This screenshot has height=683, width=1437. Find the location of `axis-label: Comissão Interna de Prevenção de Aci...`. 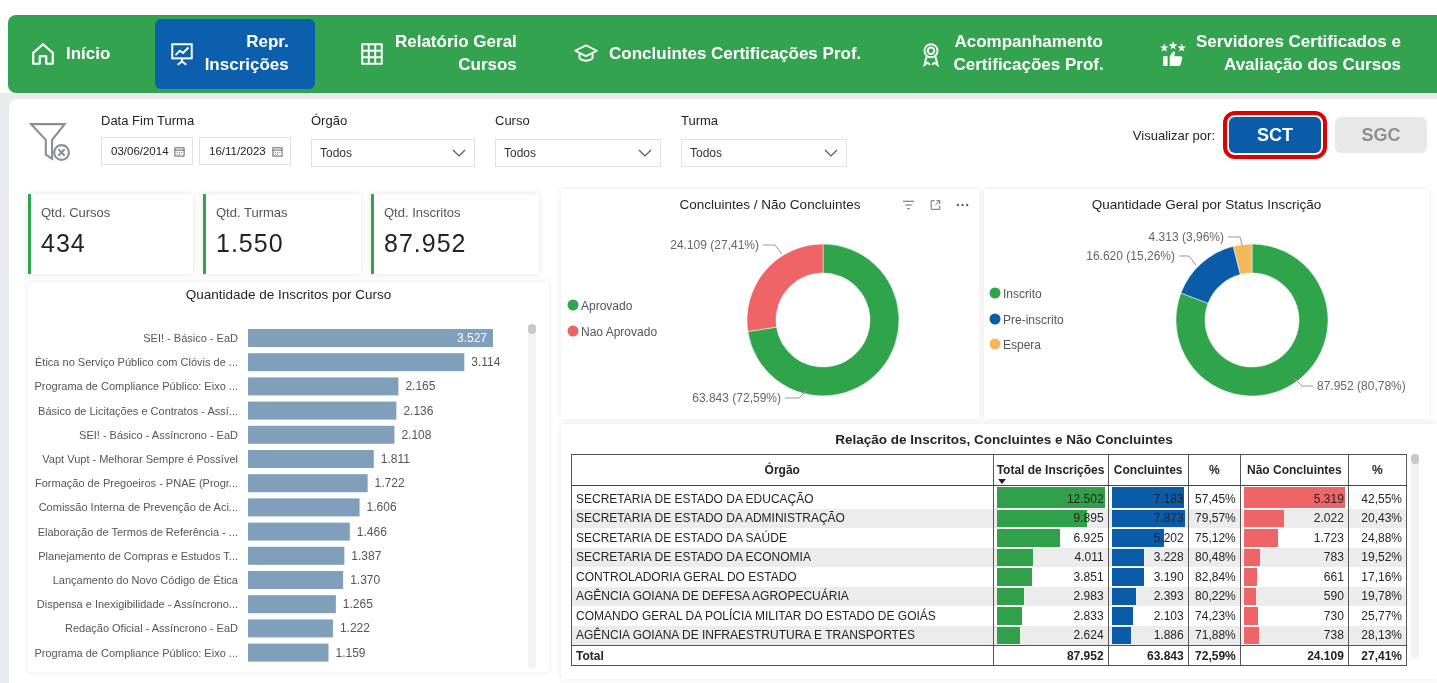

axis-label: Comissão Interna de Prevenção de Aci... is located at coordinates (138, 507).